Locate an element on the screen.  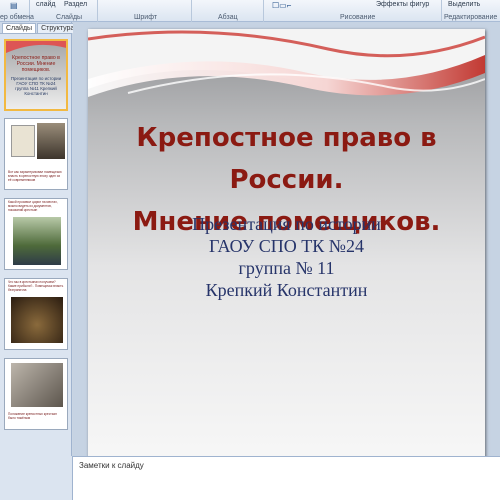
notes-placeholder: Заметки к слайду is located at coordinates (111, 465).